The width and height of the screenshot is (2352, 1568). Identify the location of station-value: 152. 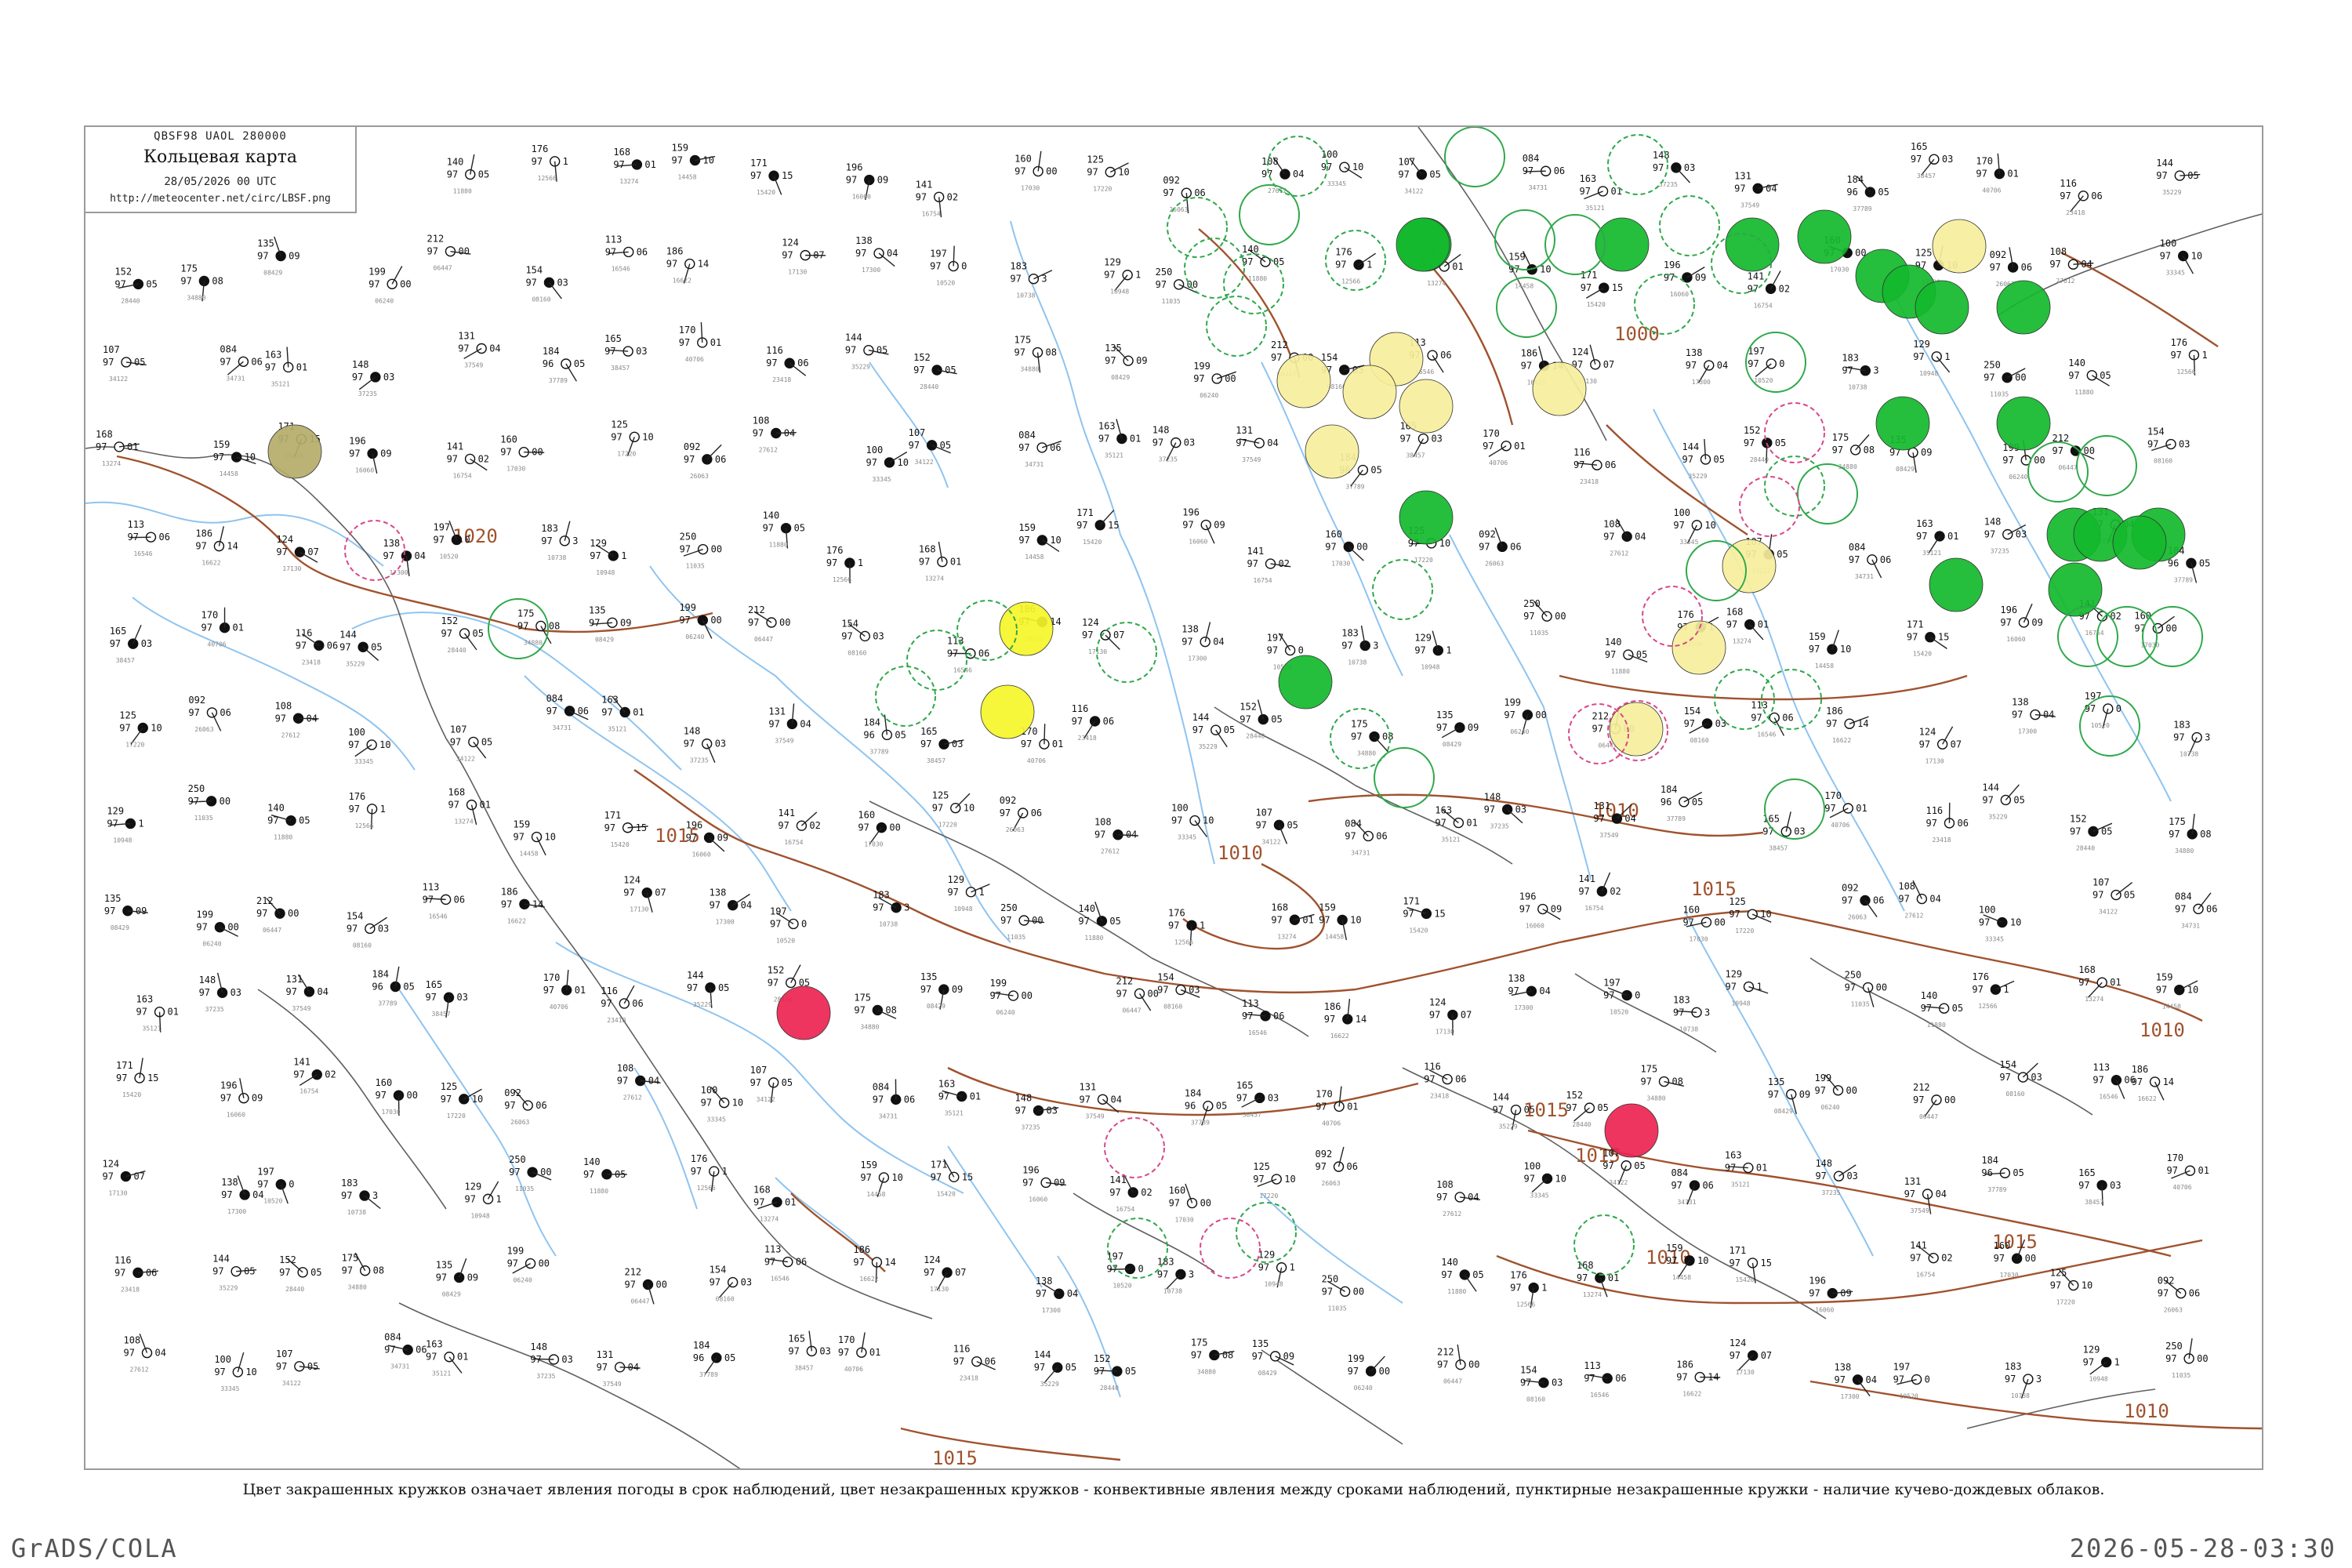
(776, 971).